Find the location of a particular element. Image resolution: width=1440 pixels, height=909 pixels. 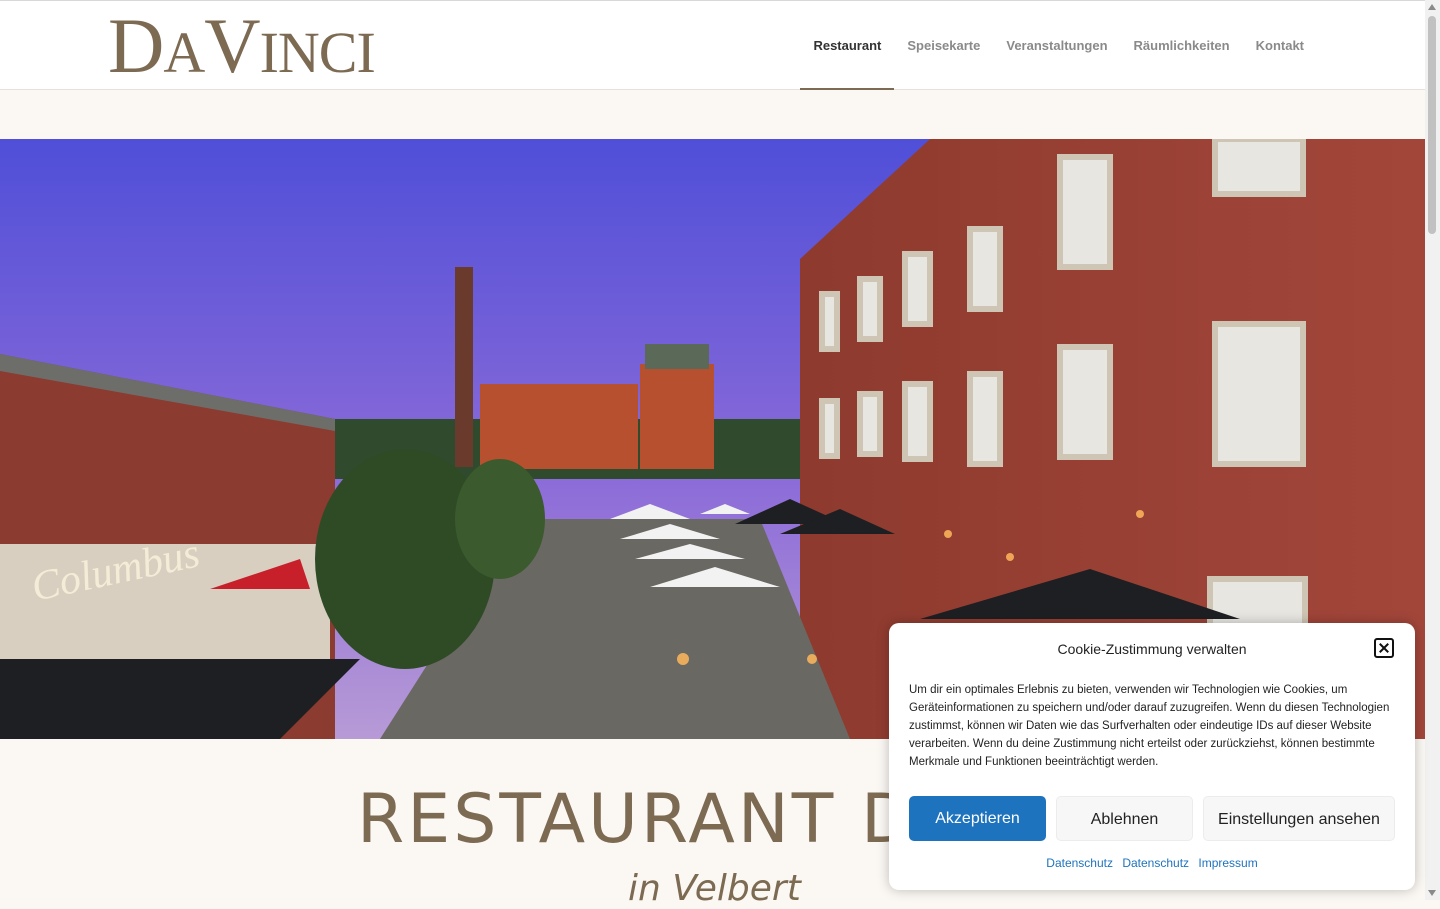

scroll-down-arrow-icon is located at coordinates (1432, 893).